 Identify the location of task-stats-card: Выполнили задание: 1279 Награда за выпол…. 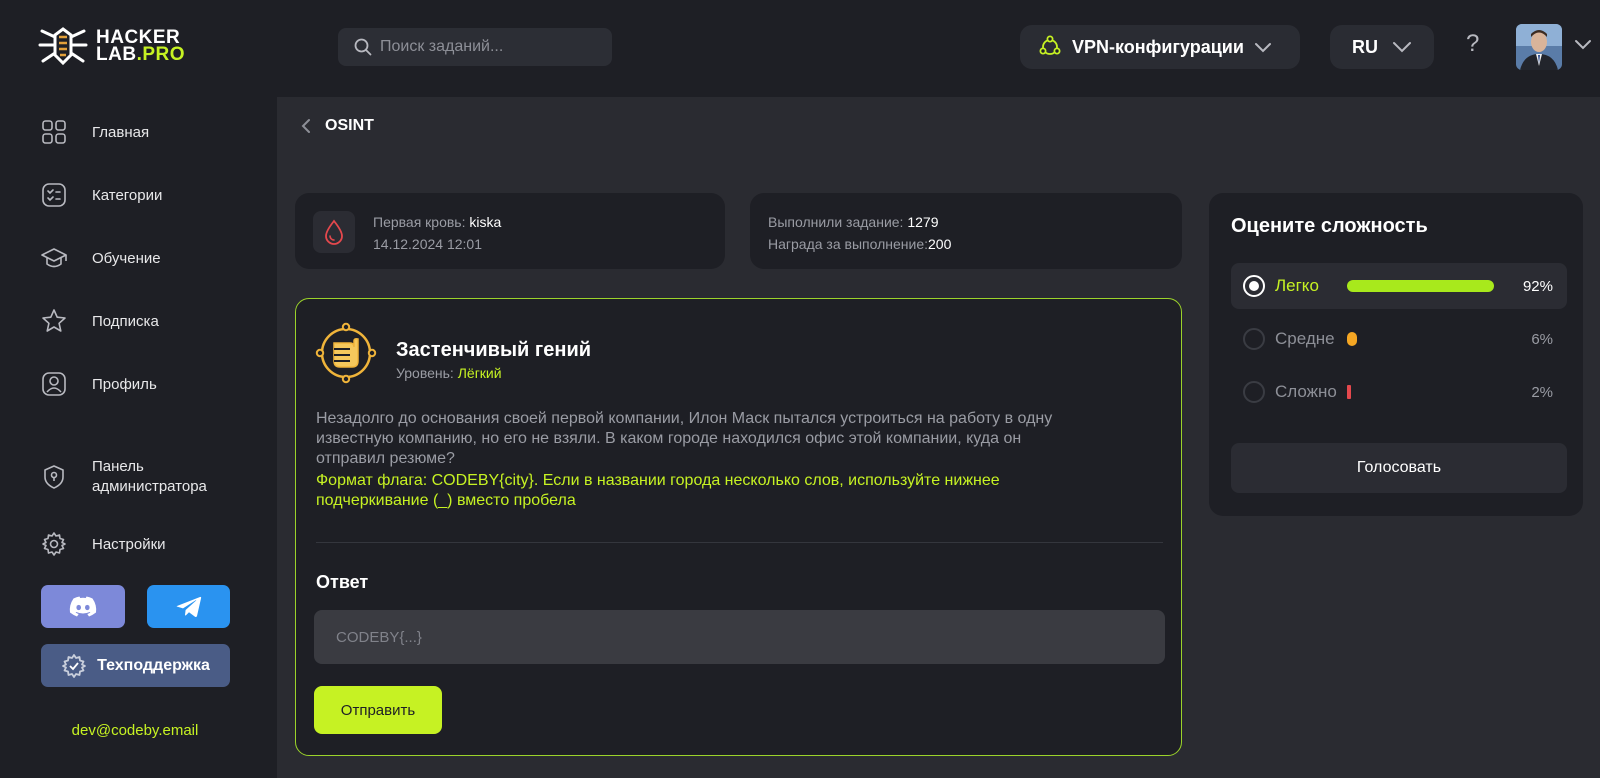
(966, 231).